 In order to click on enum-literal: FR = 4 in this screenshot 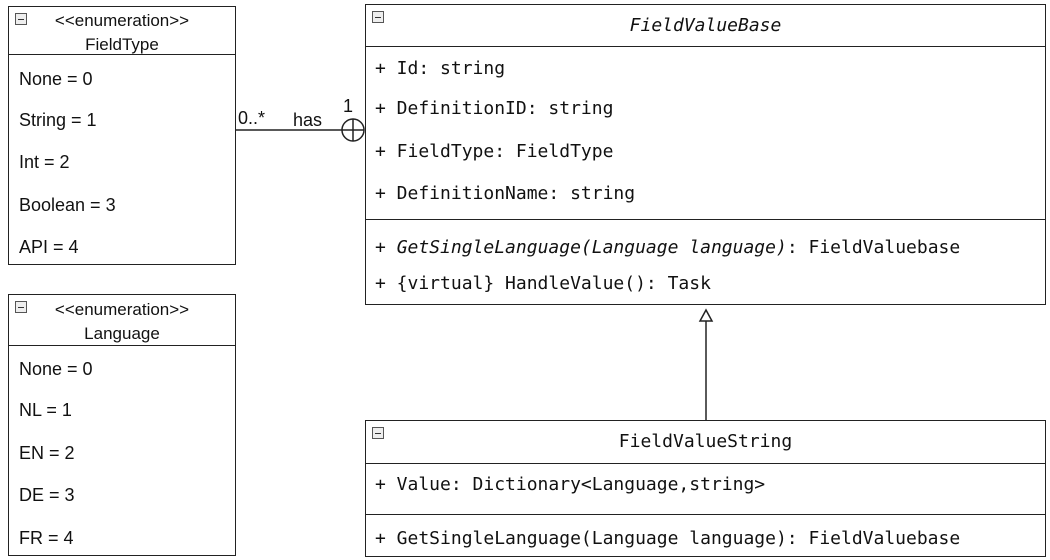, I will do `click(46, 538)`.